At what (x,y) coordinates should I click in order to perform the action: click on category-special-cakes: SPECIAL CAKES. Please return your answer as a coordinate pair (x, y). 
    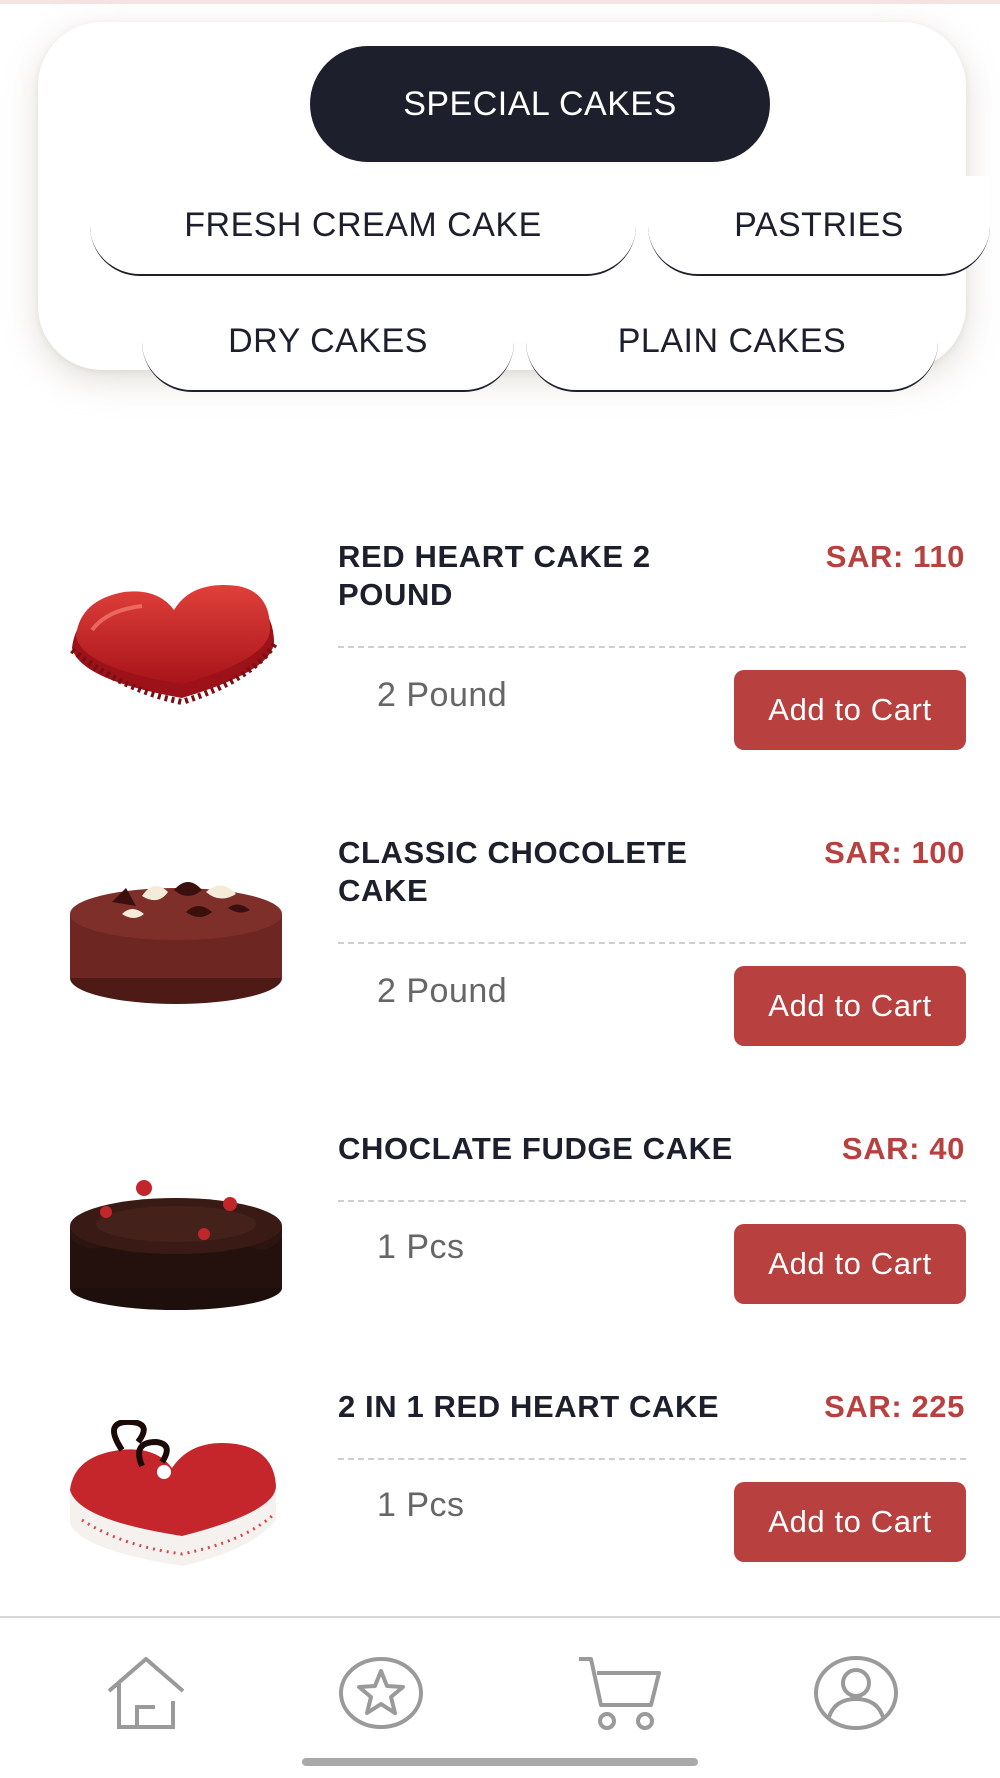
    Looking at the image, I should click on (540, 104).